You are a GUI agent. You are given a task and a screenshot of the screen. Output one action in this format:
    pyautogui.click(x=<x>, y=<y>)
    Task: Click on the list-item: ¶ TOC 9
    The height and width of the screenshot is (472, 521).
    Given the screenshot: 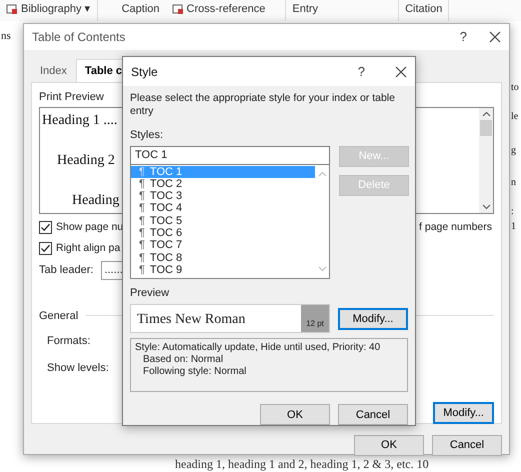 What is the action you would take?
    pyautogui.click(x=223, y=270)
    